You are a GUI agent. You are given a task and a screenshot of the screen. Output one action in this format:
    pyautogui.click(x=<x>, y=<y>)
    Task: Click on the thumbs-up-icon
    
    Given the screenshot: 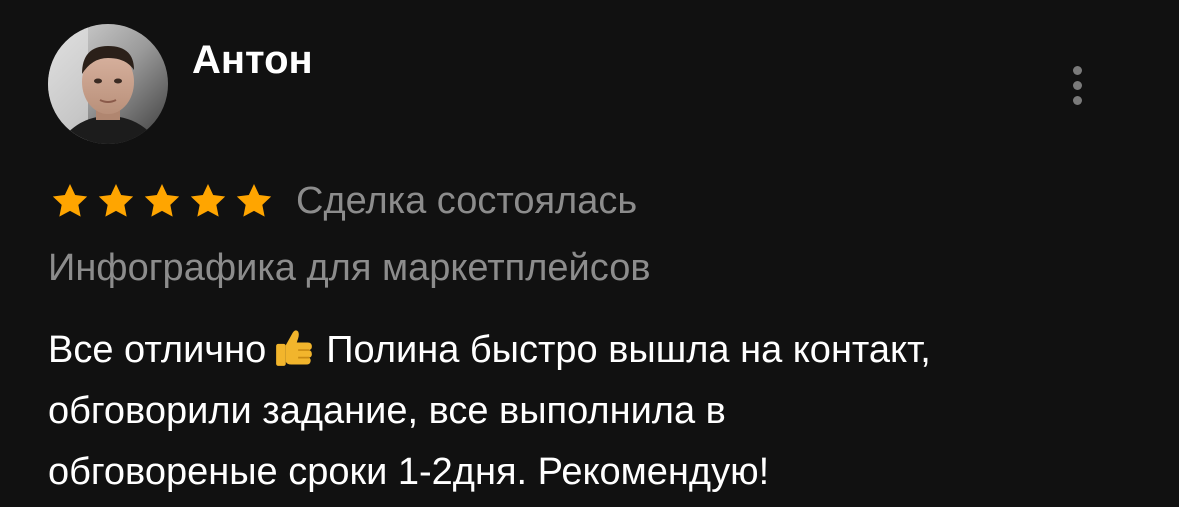 What is the action you would take?
    pyautogui.click(x=294, y=357)
    